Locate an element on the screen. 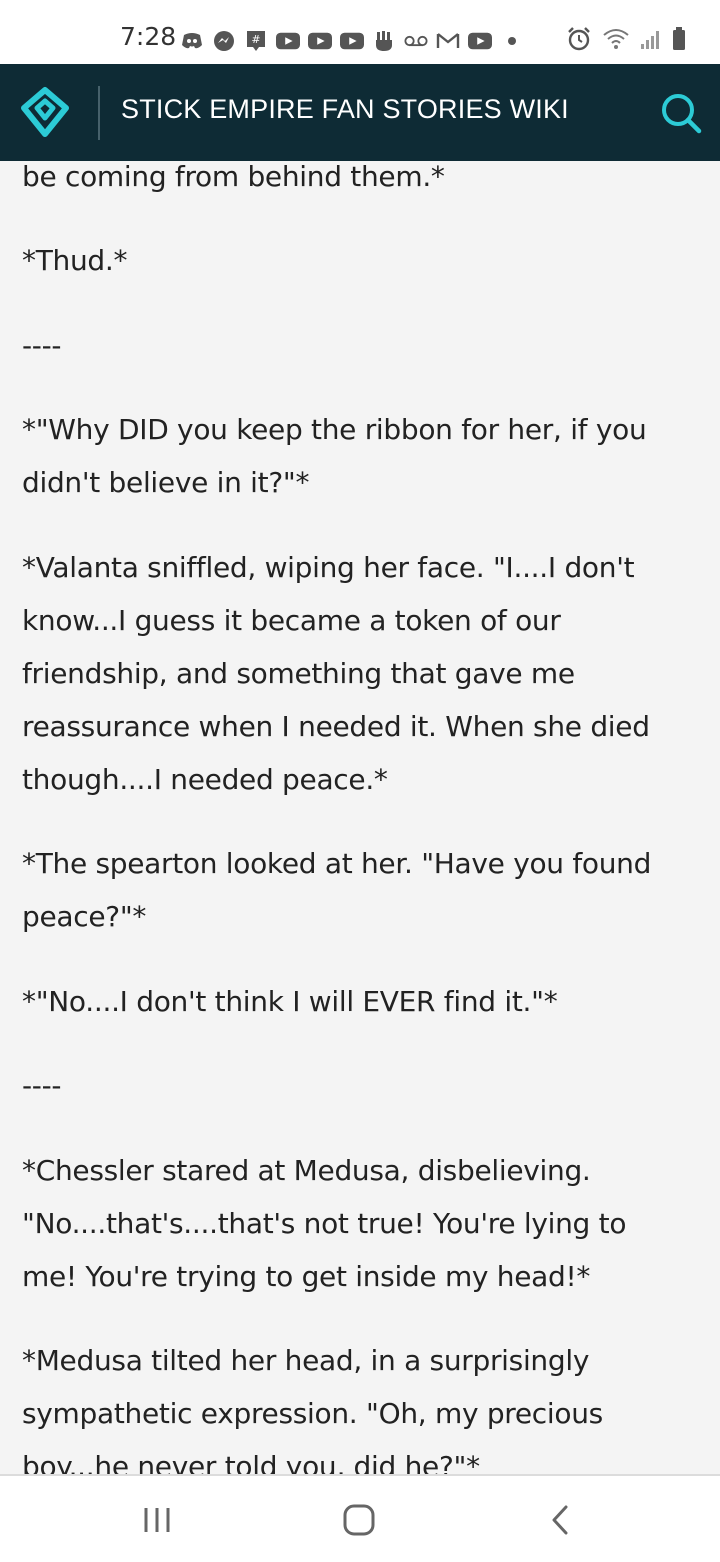  alarm-icon is located at coordinates (579, 41).